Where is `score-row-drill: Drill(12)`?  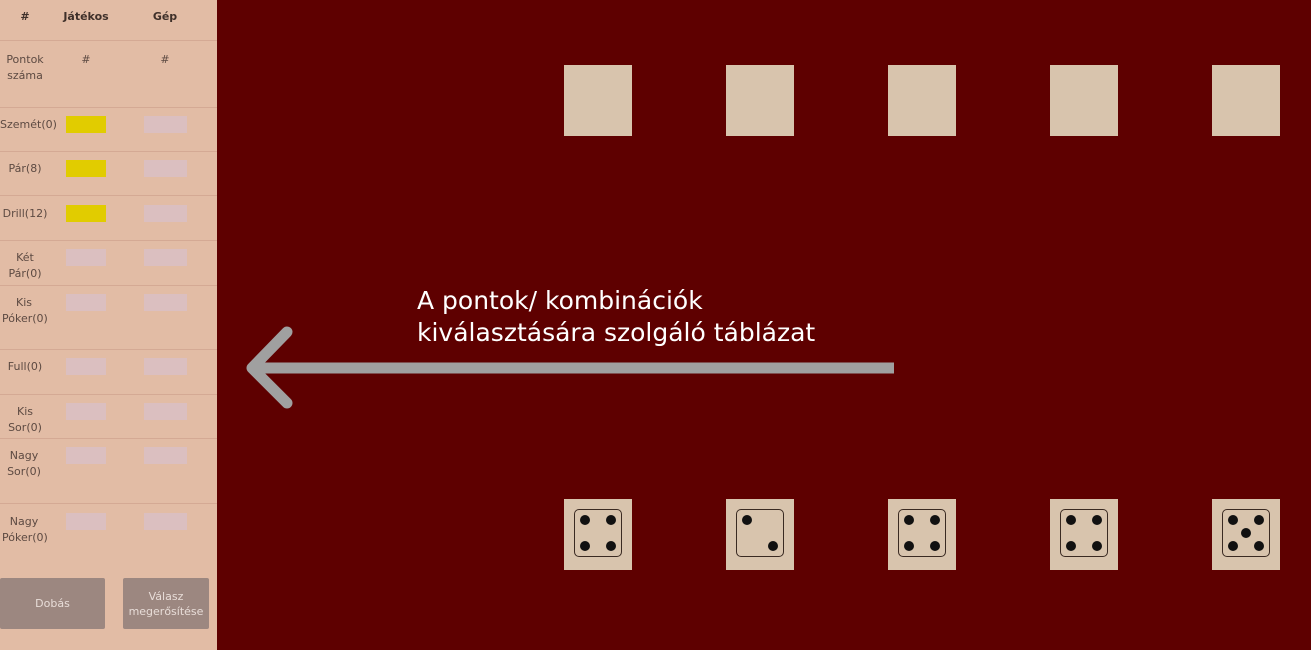 score-row-drill: Drill(12) is located at coordinates (108, 218).